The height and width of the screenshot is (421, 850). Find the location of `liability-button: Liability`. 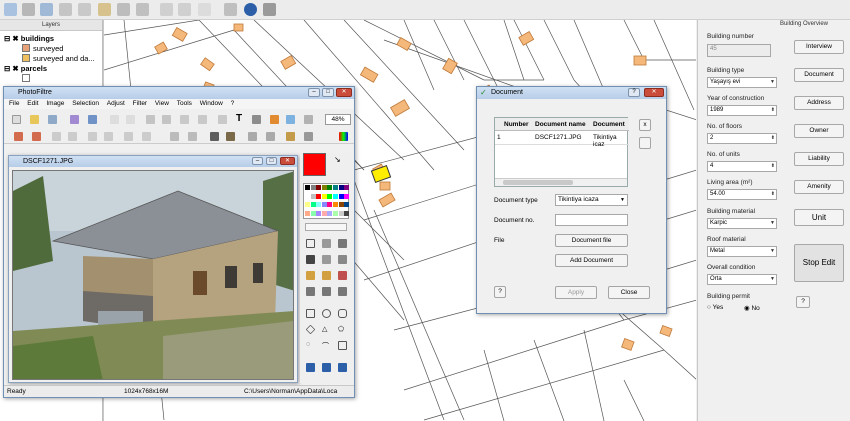

liability-button: Liability is located at coordinates (819, 159).